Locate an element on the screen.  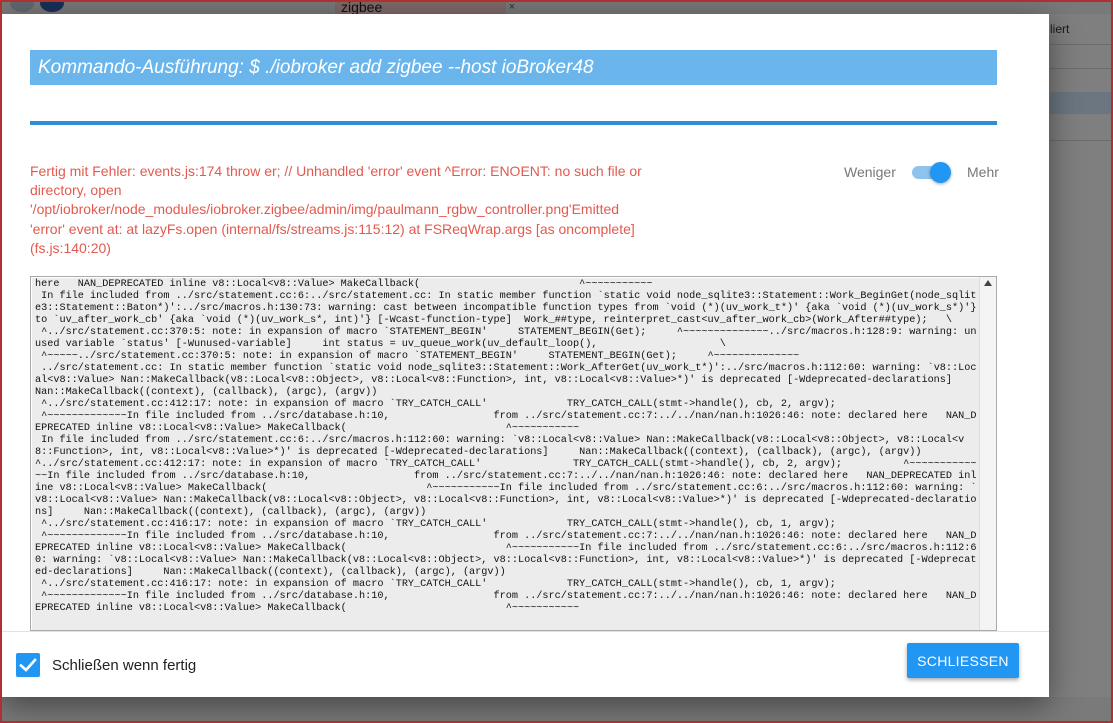
close-when-done-checkbox is located at coordinates (28, 665).